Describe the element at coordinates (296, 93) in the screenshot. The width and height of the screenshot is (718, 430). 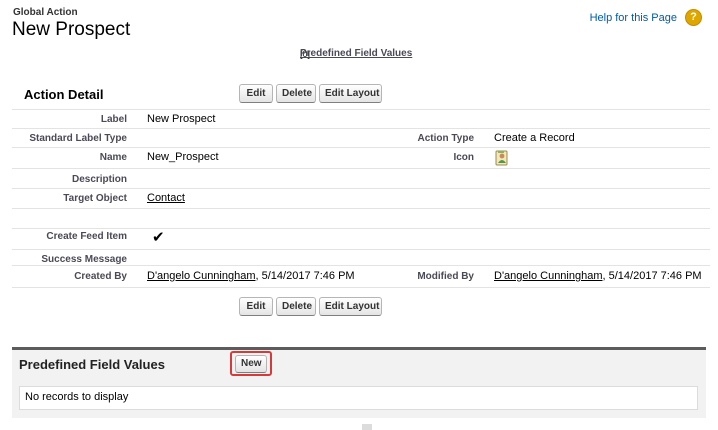
I see `delete-button-top: Delete` at that location.